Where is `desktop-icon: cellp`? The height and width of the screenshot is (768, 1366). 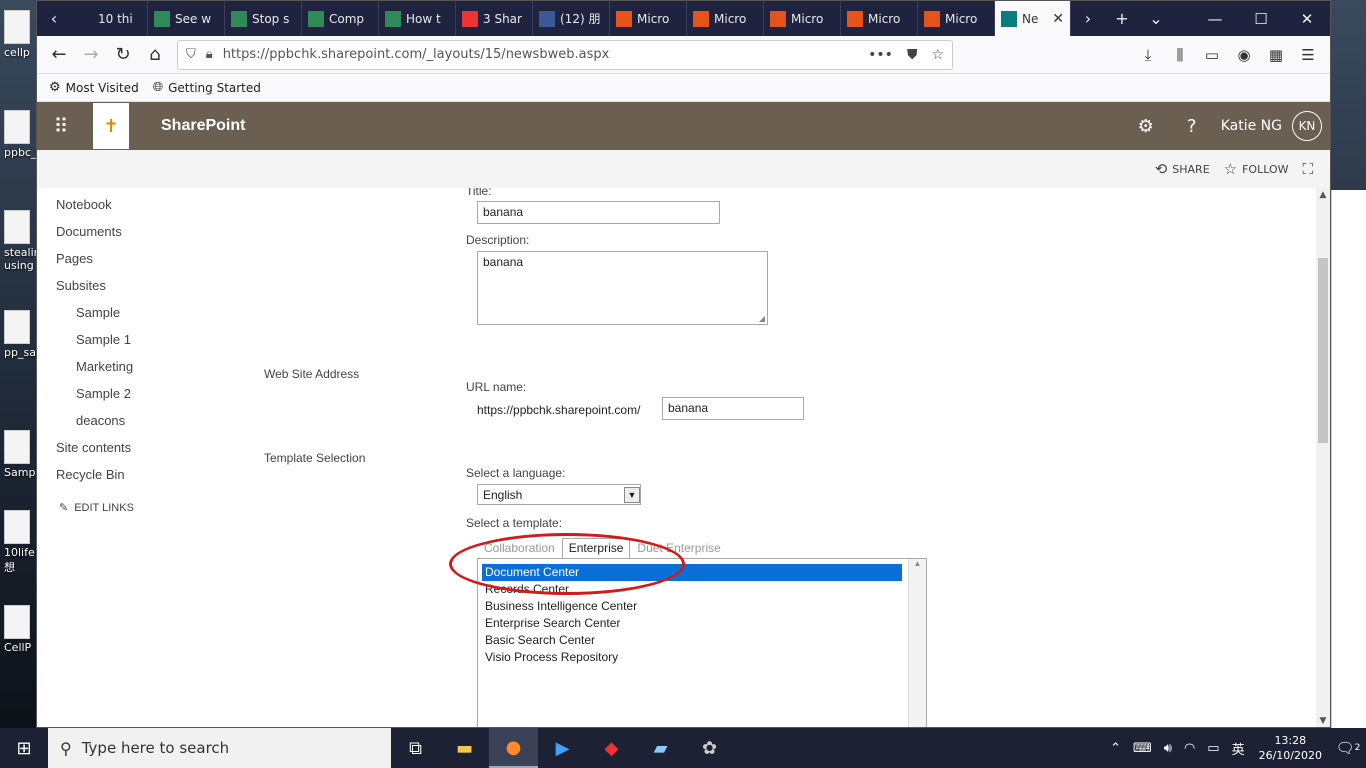
desktop-icon: cellp is located at coordinates (22, 34).